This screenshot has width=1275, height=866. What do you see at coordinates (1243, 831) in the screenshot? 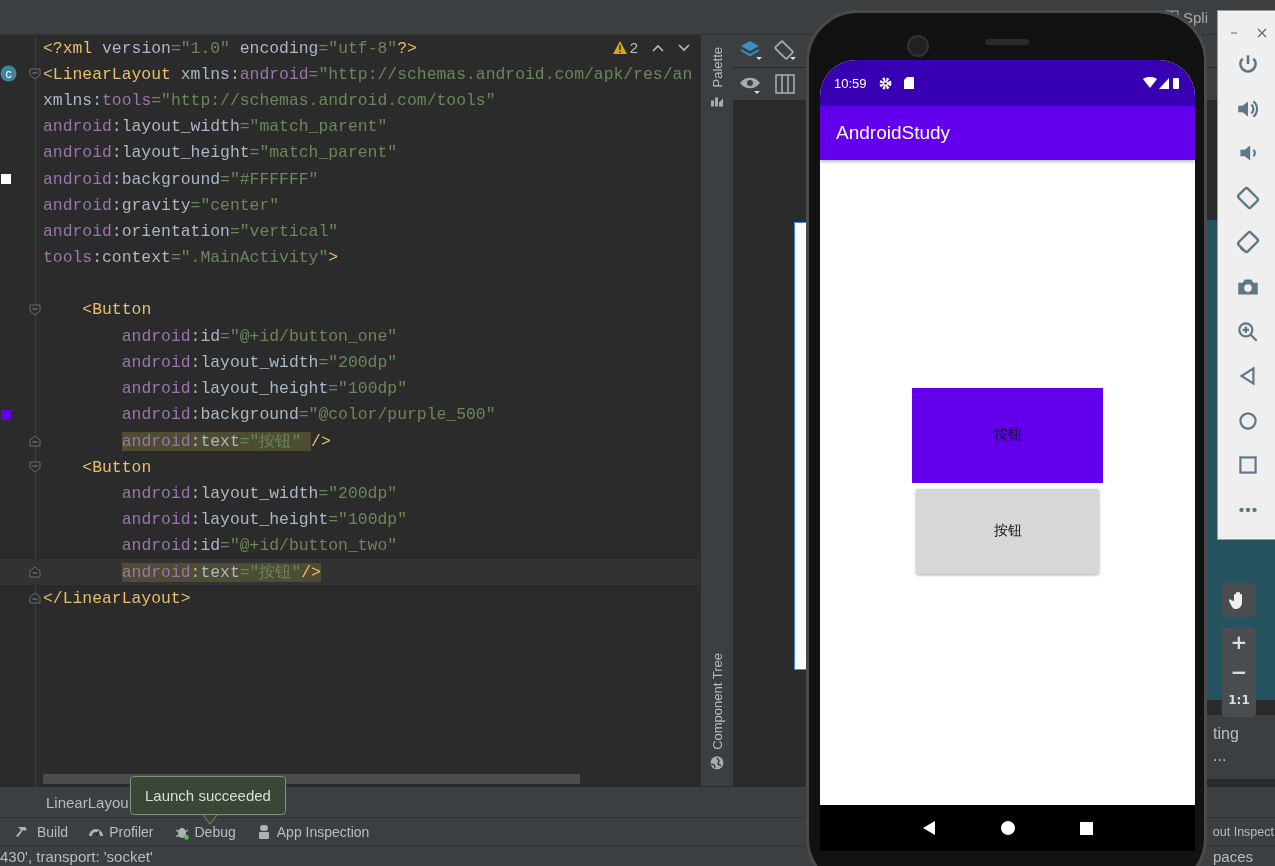
I see `tool-window-button: out Inspect` at bounding box center [1243, 831].